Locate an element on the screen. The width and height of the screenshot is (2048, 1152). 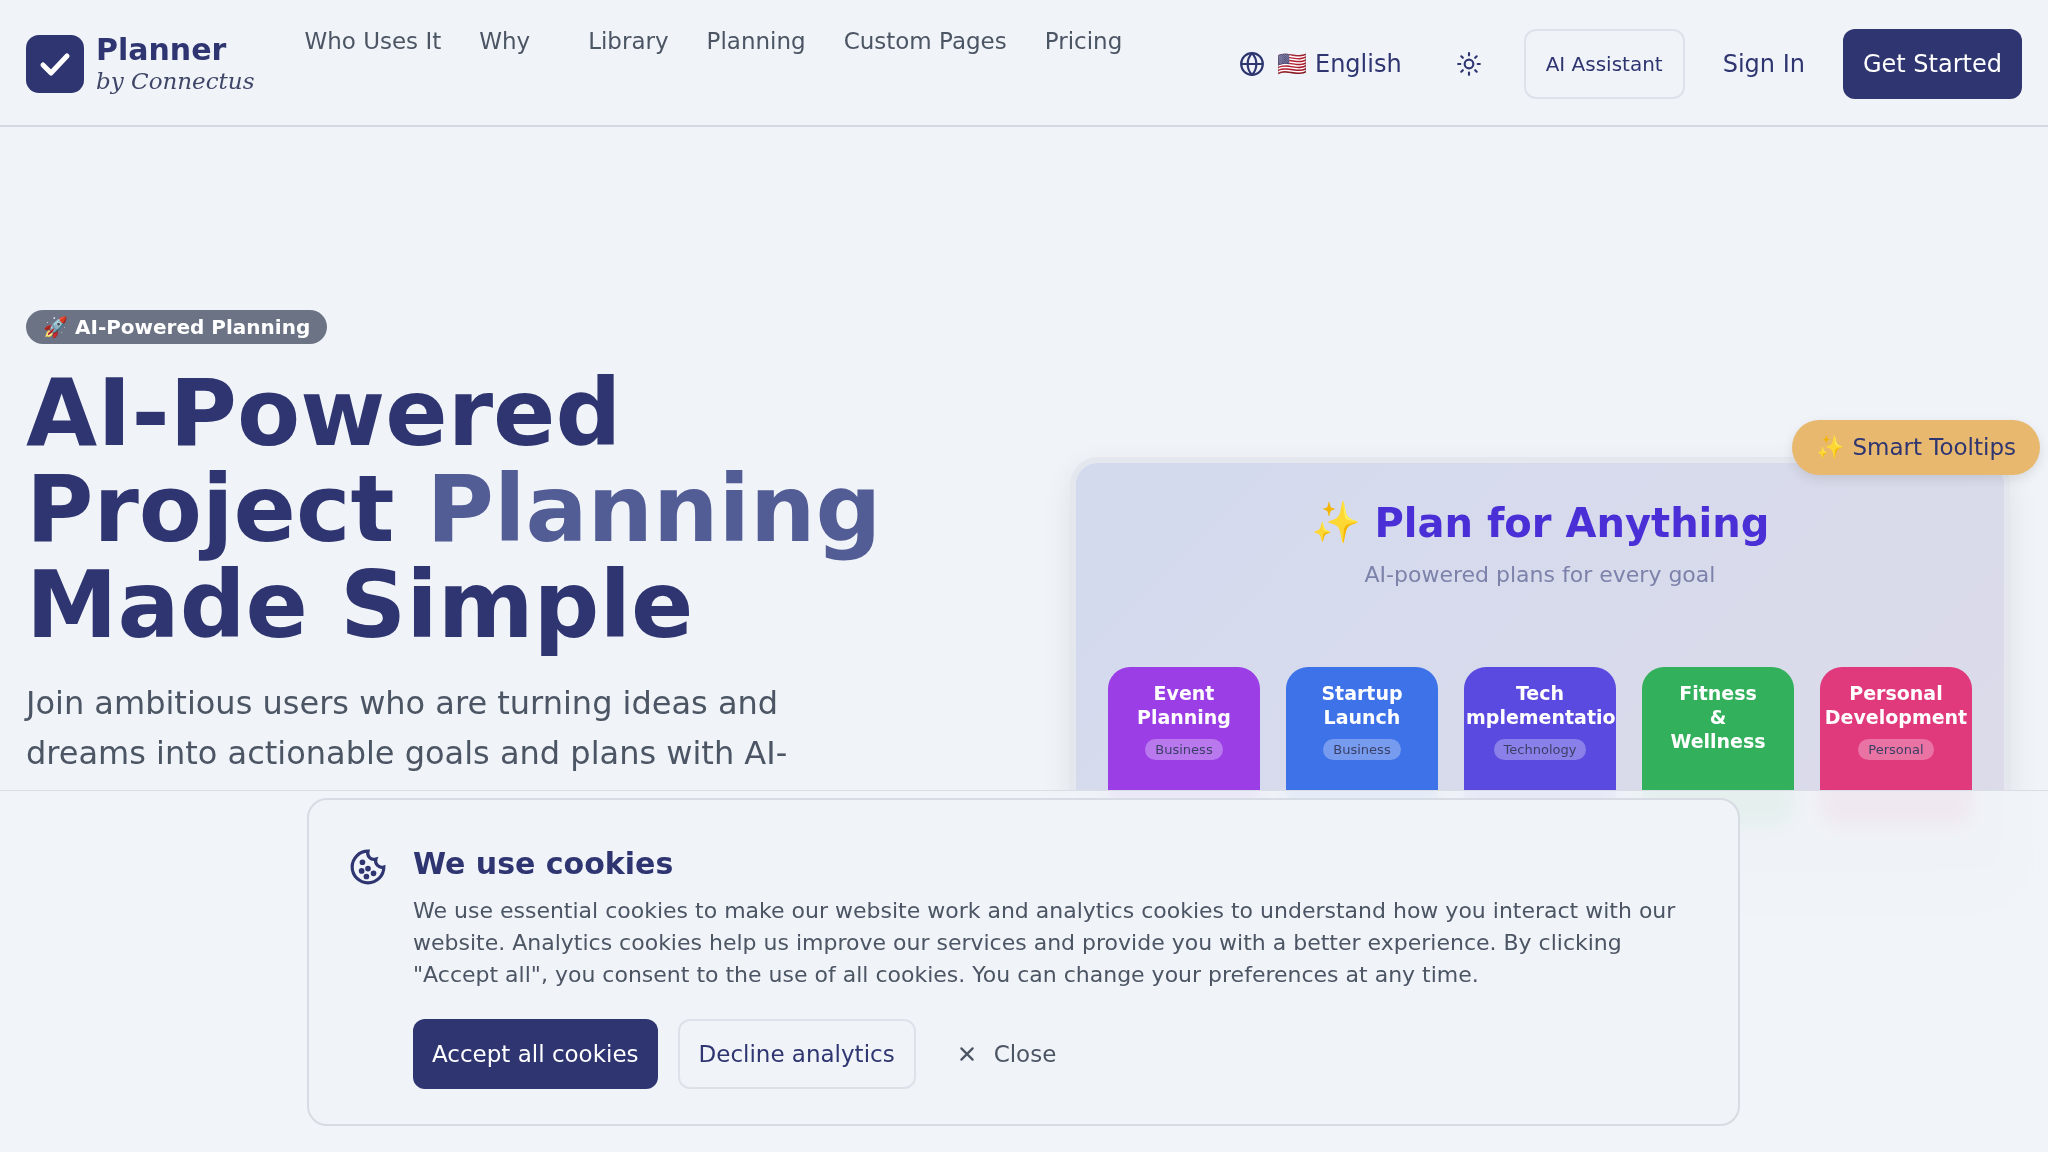
nav-link: Why is located at coordinates (505, 41).